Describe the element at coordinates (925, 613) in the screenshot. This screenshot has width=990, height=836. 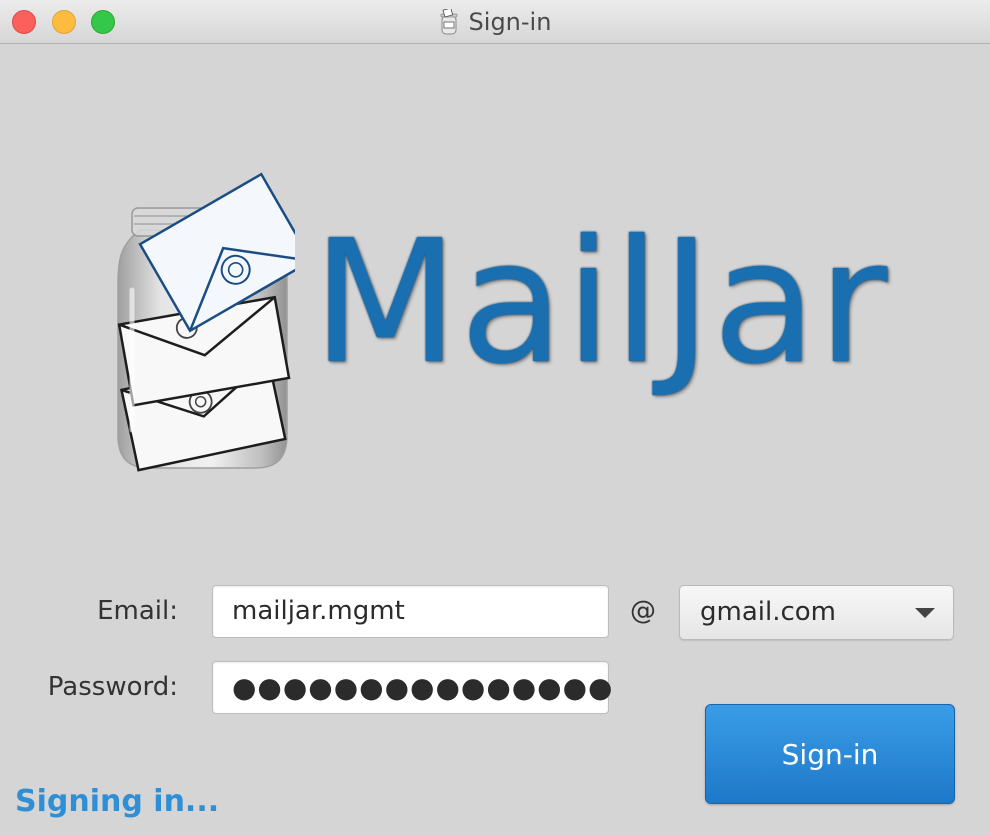
I see `chevron-down-icon` at that location.